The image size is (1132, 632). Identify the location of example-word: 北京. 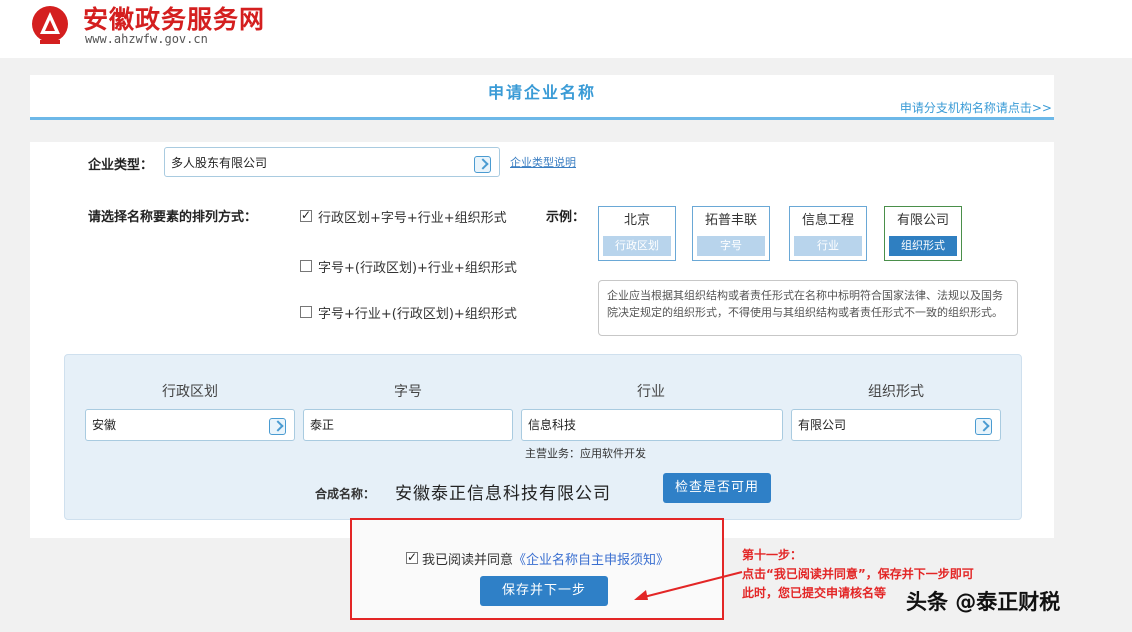
(636, 220).